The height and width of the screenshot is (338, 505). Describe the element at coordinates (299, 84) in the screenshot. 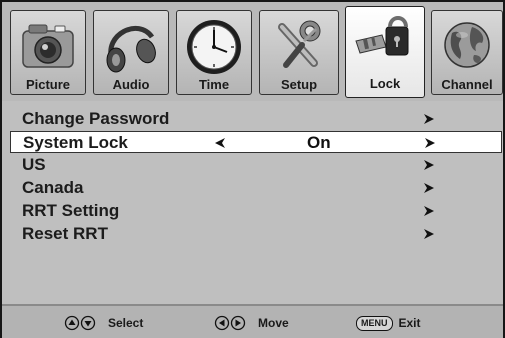

I see `tab-label: Setup` at that location.